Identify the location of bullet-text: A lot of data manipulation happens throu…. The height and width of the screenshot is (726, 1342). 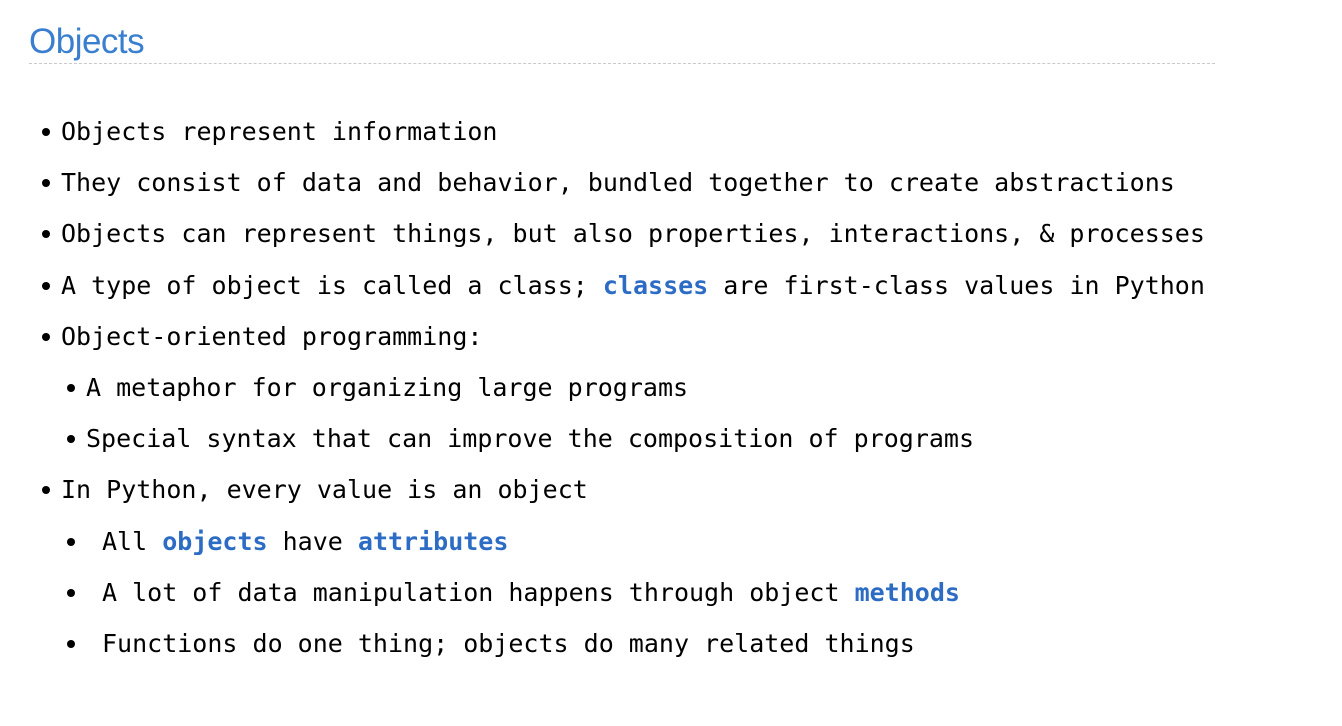
(531, 592).